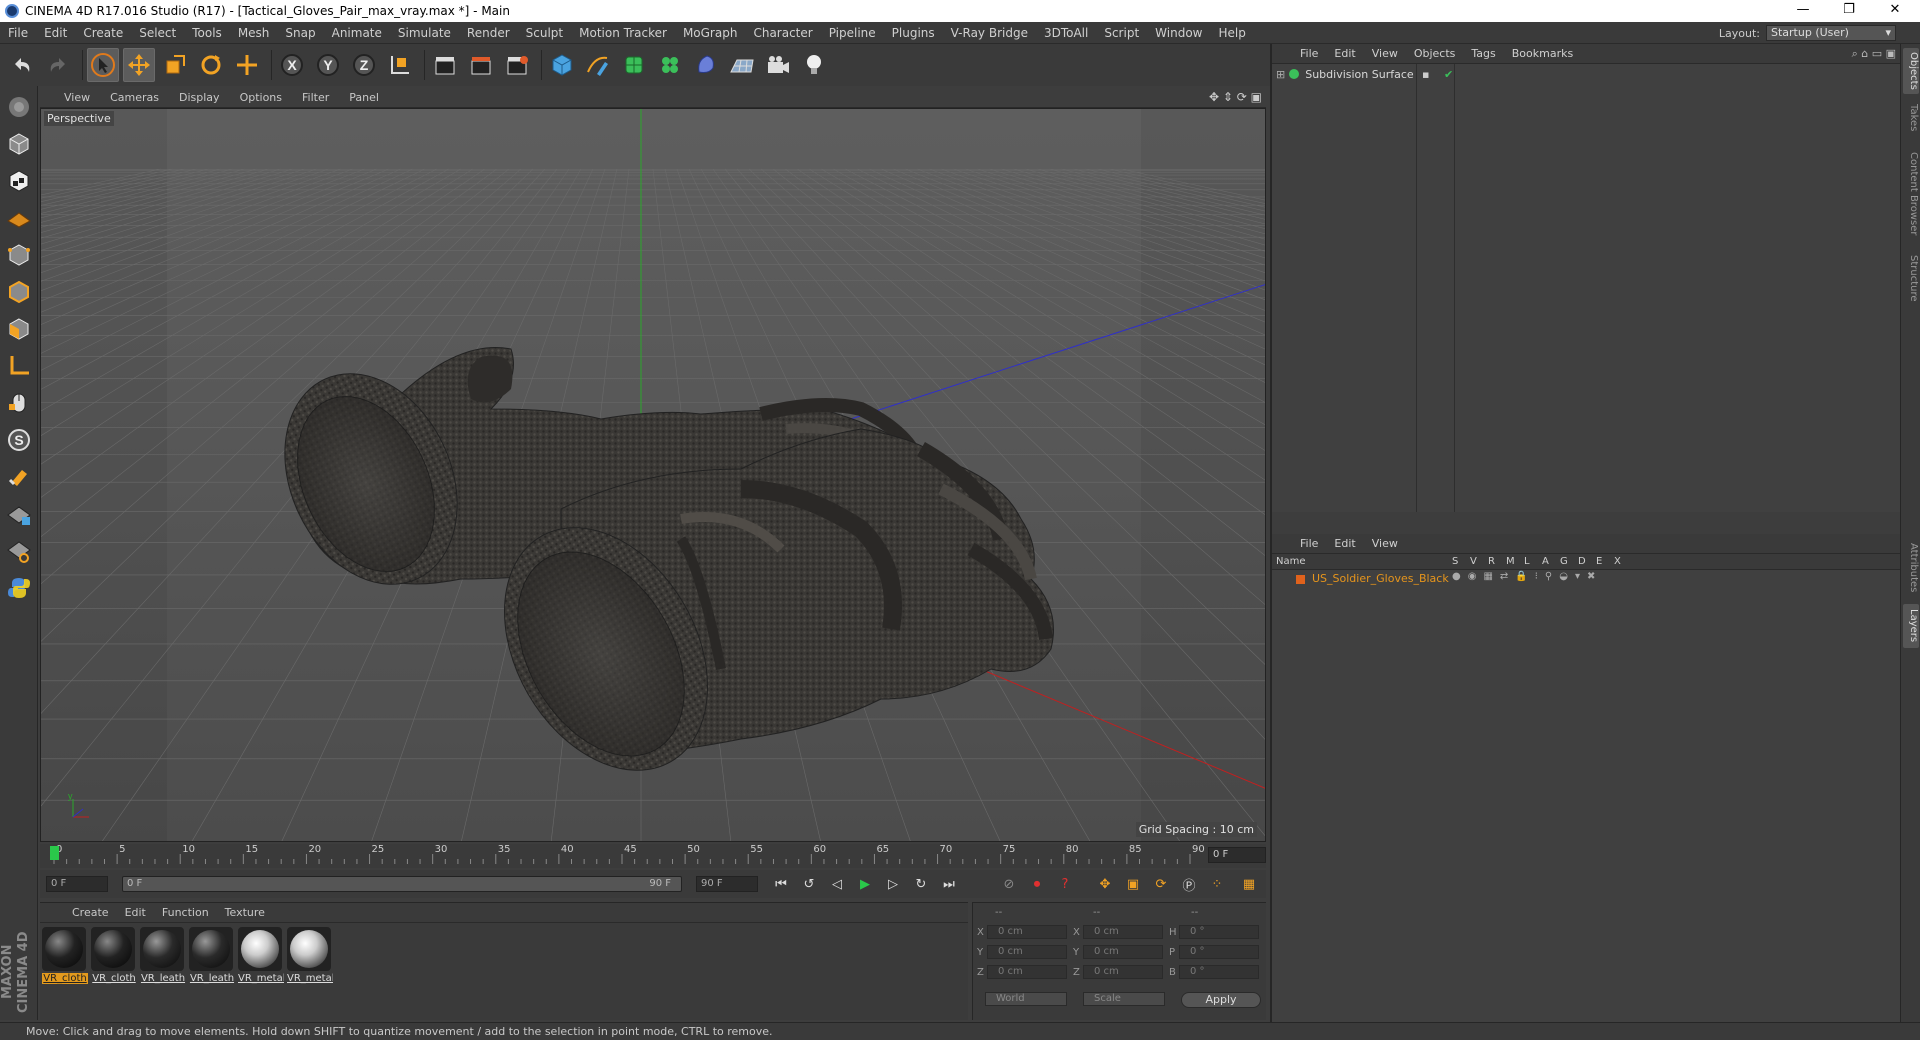  Describe the element at coordinates (598, 65) in the screenshot. I see `add-spline-button` at that location.